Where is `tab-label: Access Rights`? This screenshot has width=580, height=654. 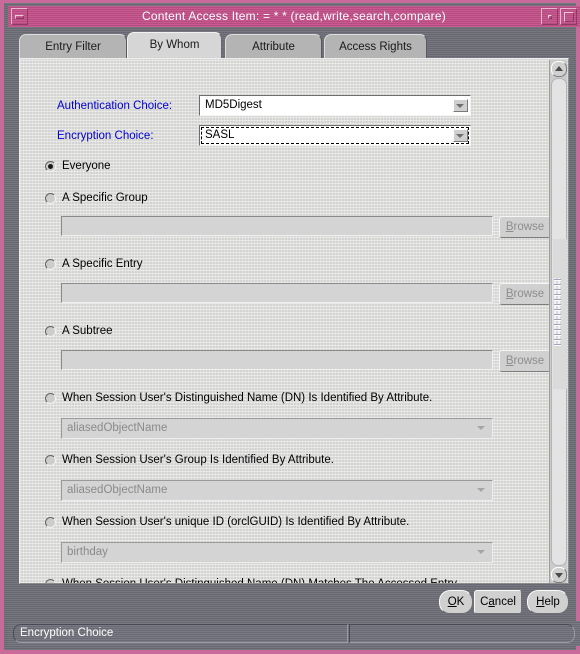 tab-label: Access Rights is located at coordinates (375, 47).